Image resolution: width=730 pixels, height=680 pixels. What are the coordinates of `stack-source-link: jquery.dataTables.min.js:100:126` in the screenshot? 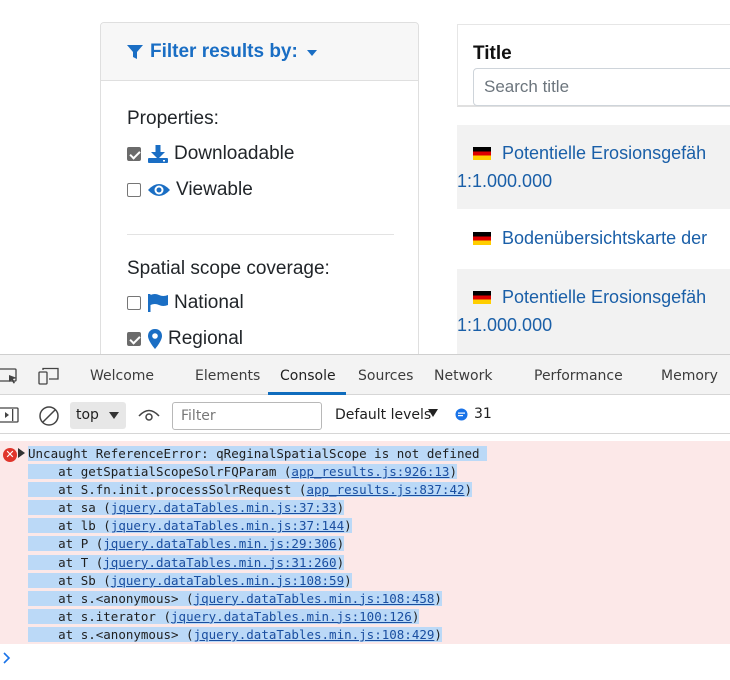 It's located at (291, 616).